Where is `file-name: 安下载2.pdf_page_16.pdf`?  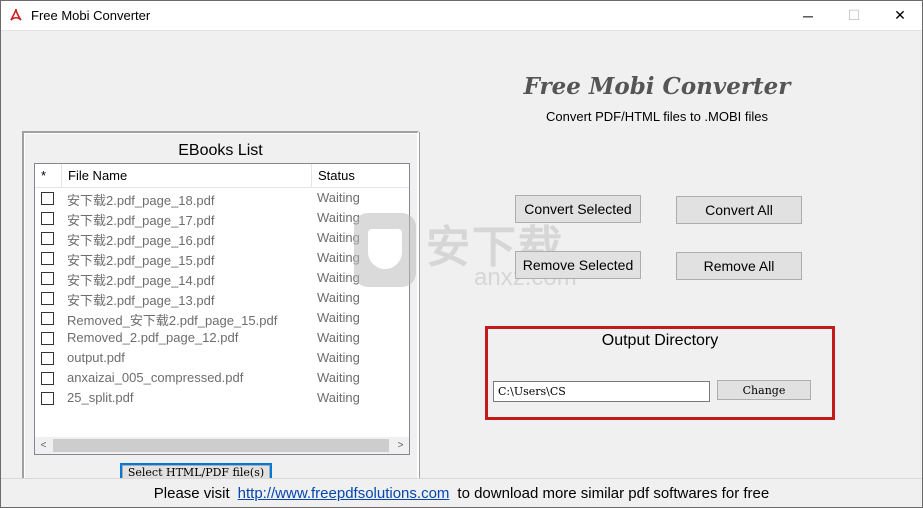
file-name: 安下载2.pdf_page_16.pdf is located at coordinates (141, 240).